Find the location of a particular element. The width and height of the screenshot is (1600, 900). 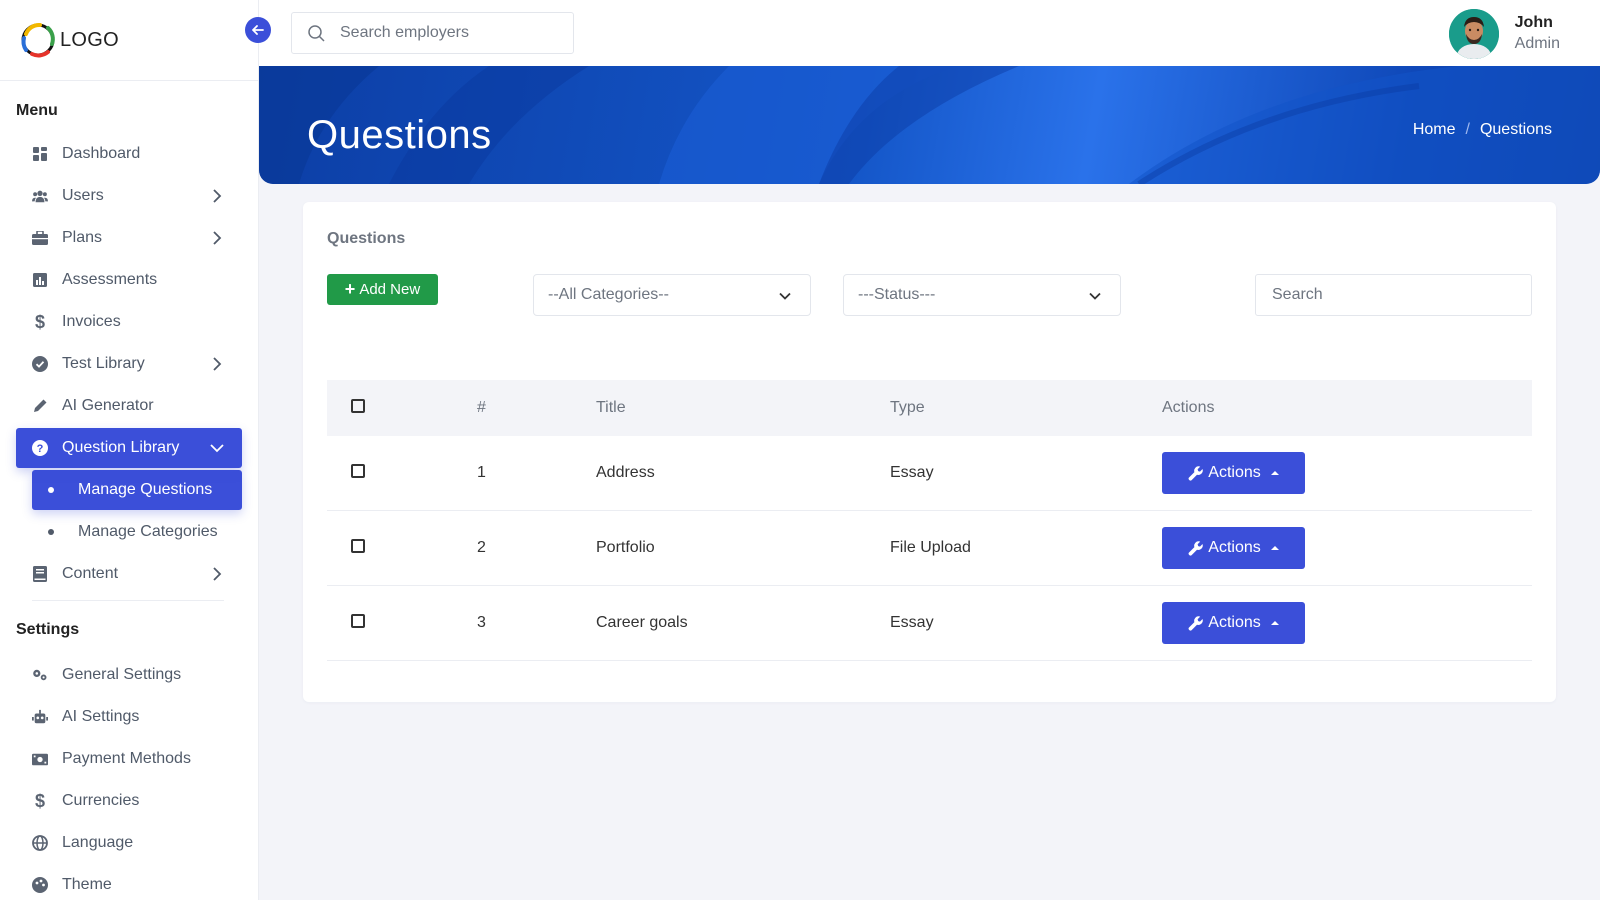

question-circle-icon: ? is located at coordinates (40, 448).